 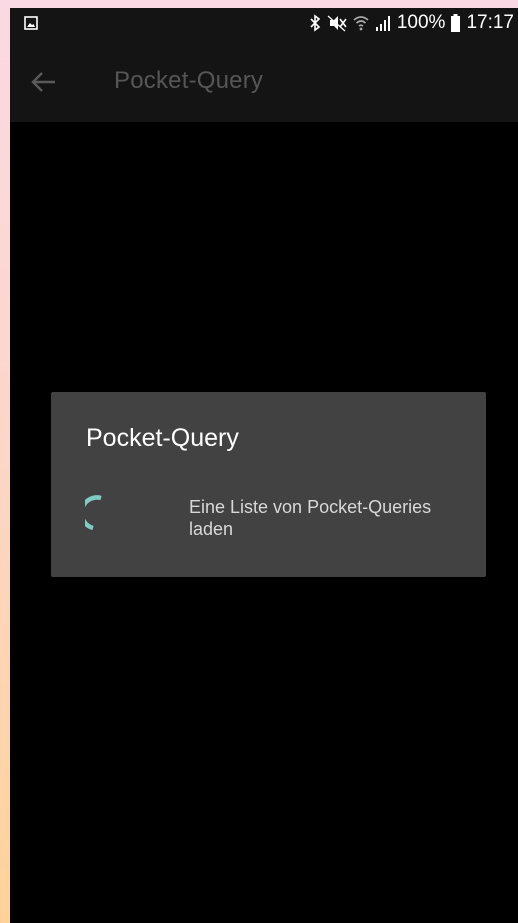 I want to click on battery-icon, so click(x=456, y=23).